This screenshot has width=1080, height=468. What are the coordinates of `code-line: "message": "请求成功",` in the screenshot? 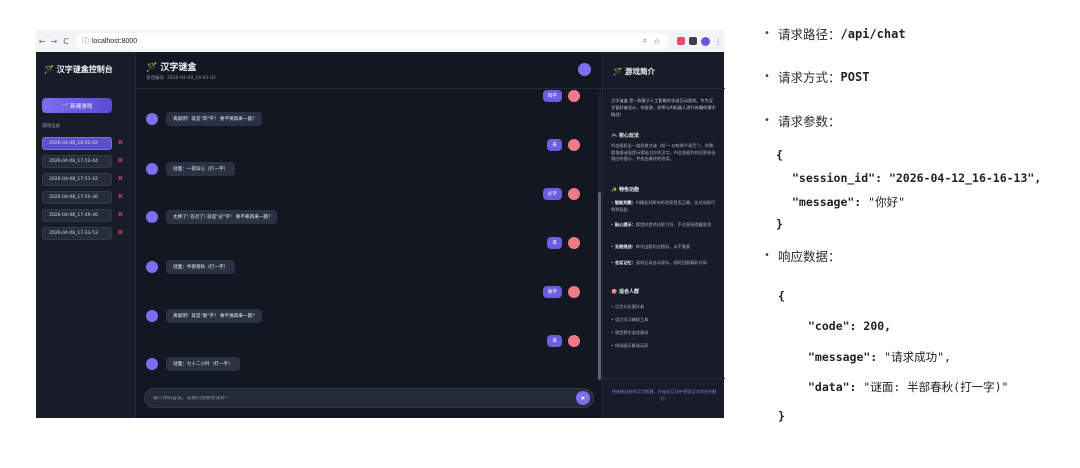 It's located at (879, 357).